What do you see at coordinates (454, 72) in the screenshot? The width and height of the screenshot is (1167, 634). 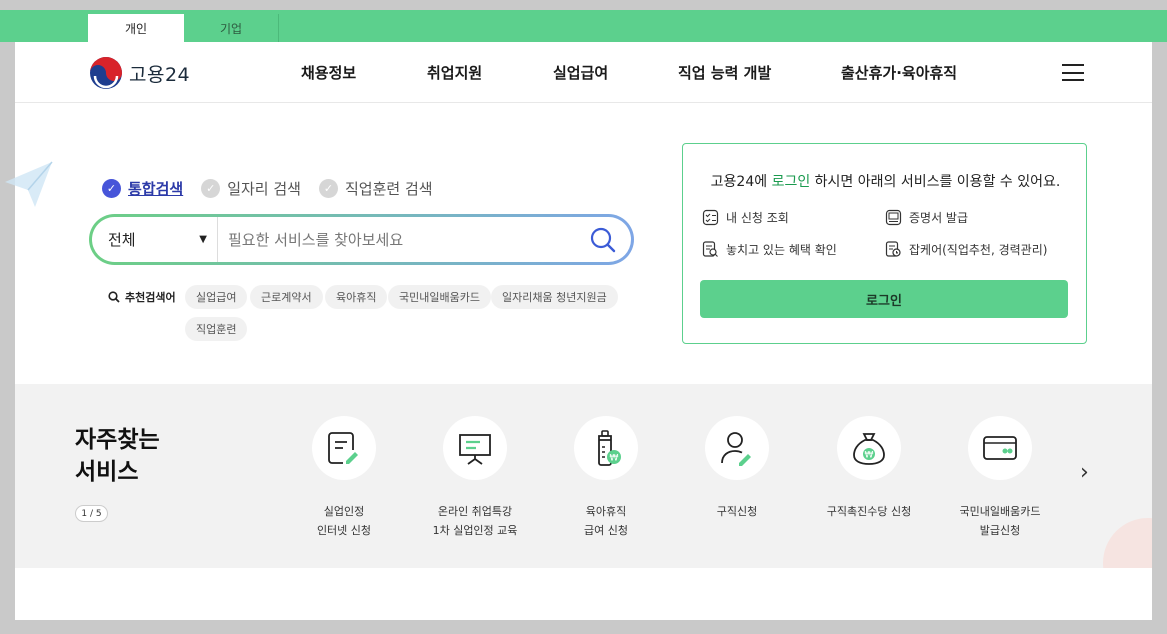 I see `nav-item-employment-support: 취업지원` at bounding box center [454, 72].